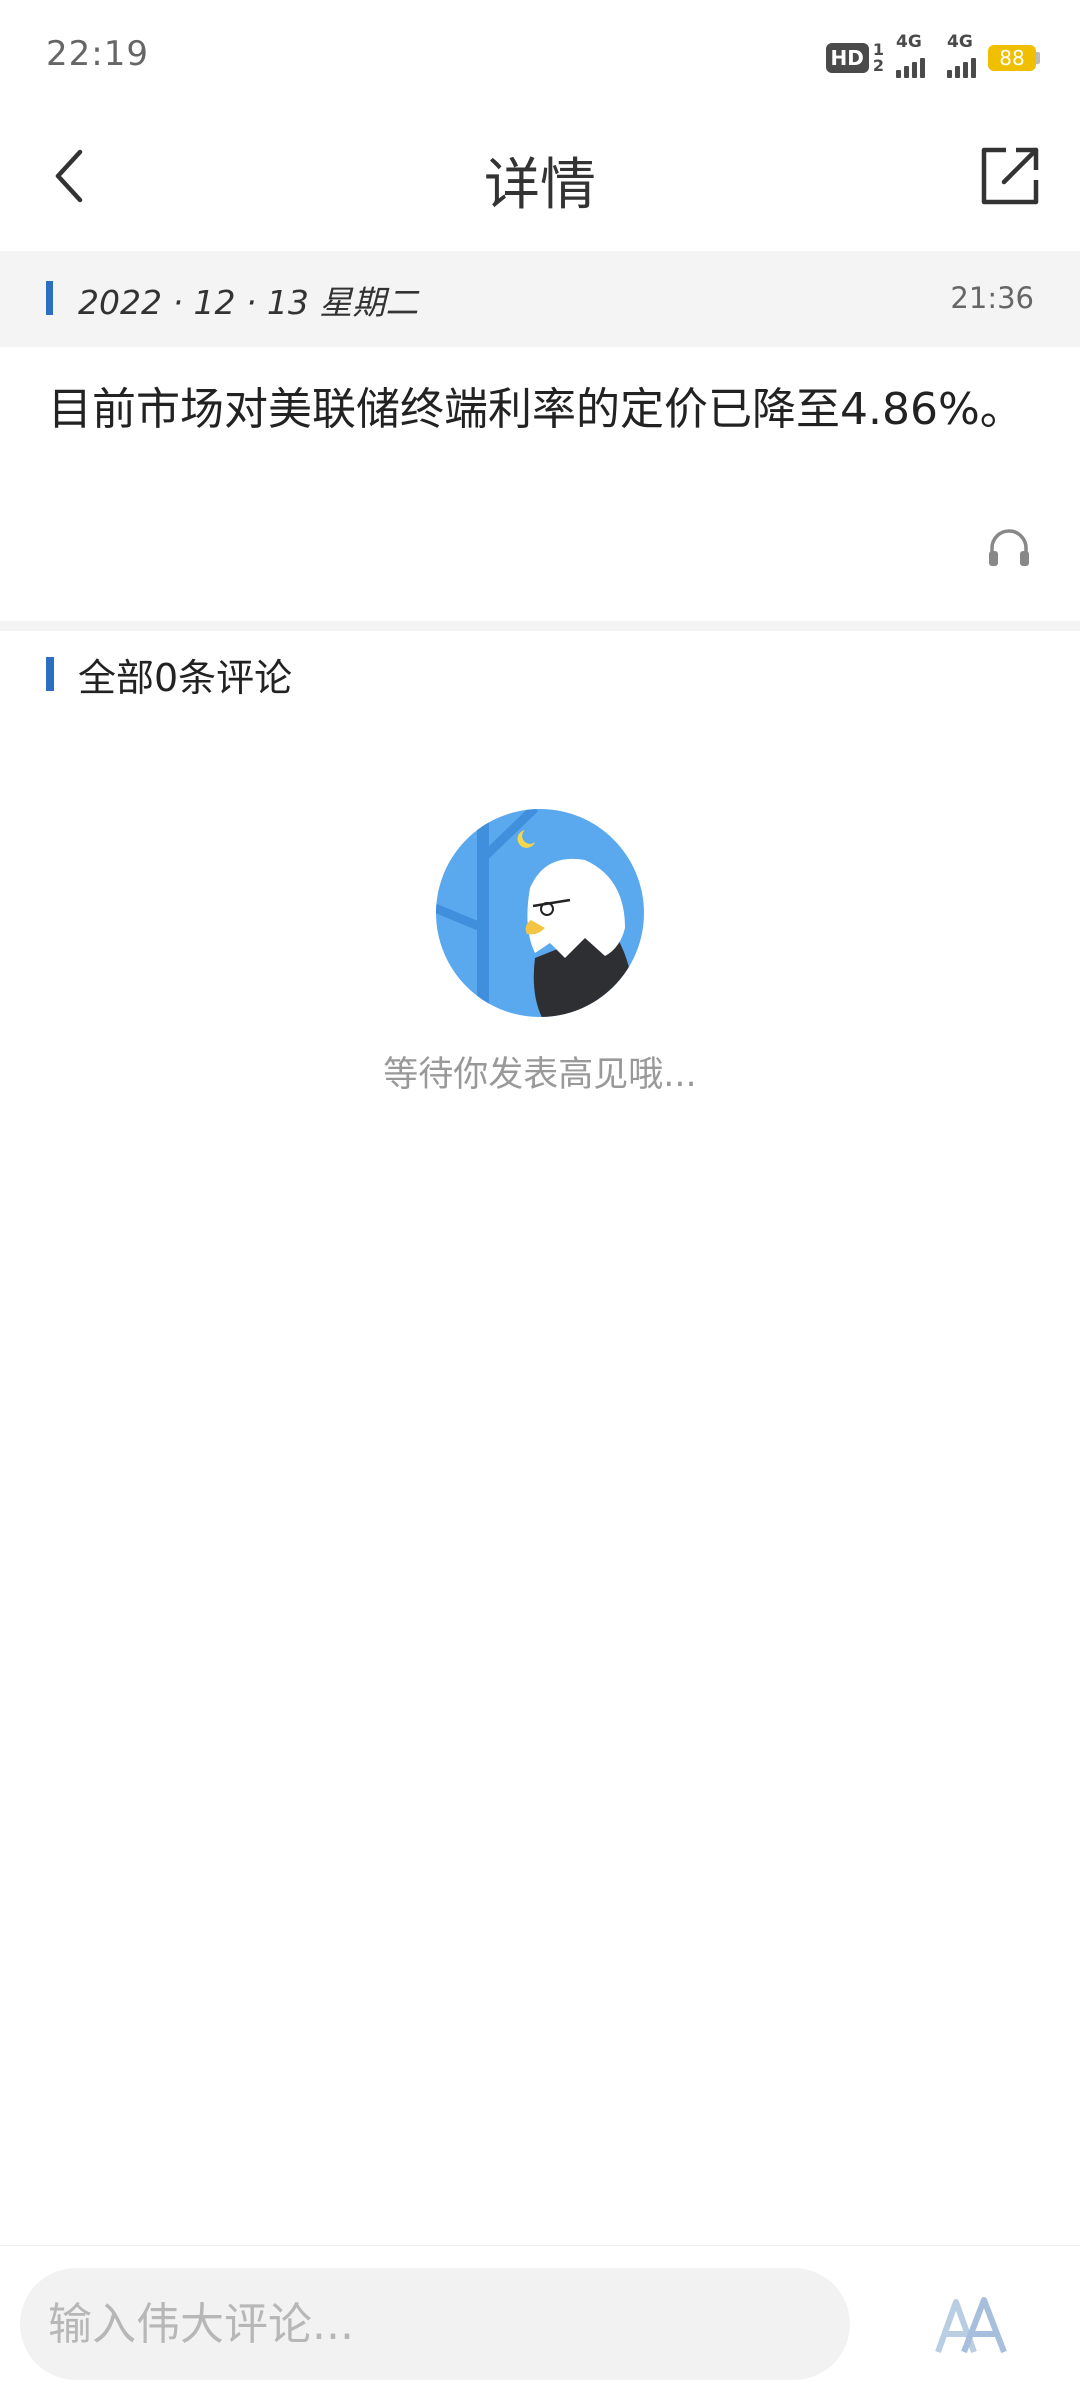 This screenshot has width=1080, height=2401. I want to click on comment-bar, so click(540, 2323).